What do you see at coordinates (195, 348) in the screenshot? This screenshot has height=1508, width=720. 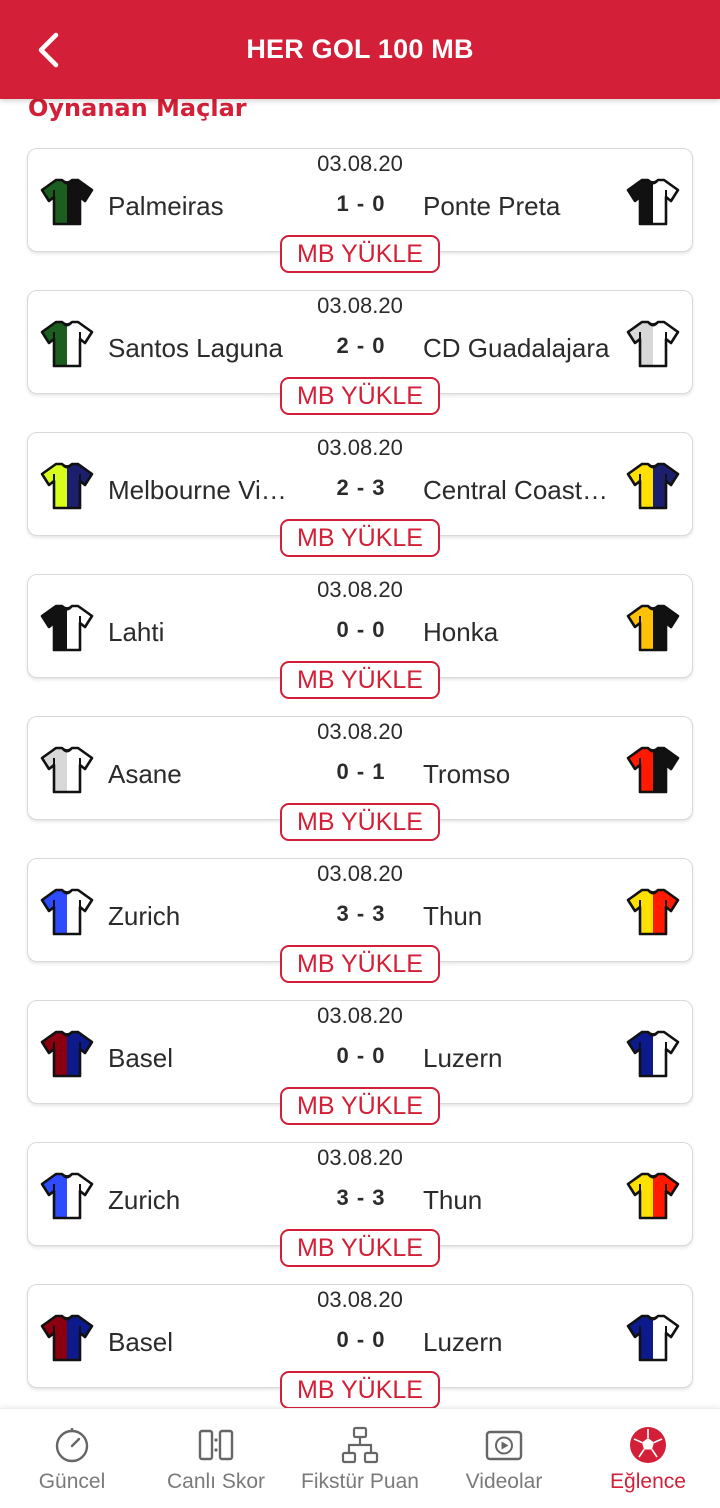 I see `home-team-name: Santos Laguna` at bounding box center [195, 348].